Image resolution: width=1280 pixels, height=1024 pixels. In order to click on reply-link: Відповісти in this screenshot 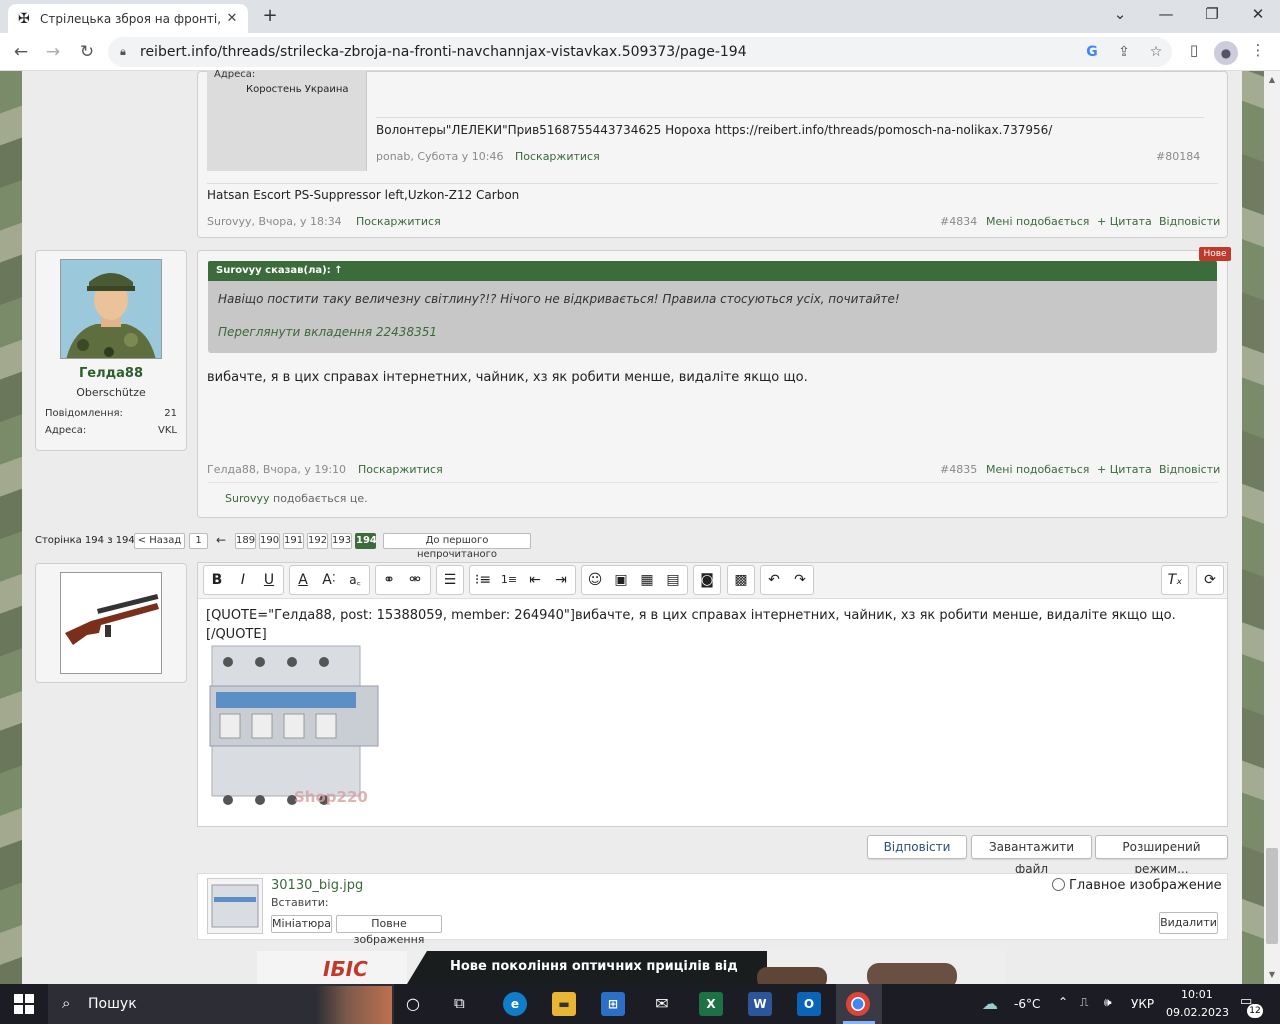, I will do `click(1189, 469)`.